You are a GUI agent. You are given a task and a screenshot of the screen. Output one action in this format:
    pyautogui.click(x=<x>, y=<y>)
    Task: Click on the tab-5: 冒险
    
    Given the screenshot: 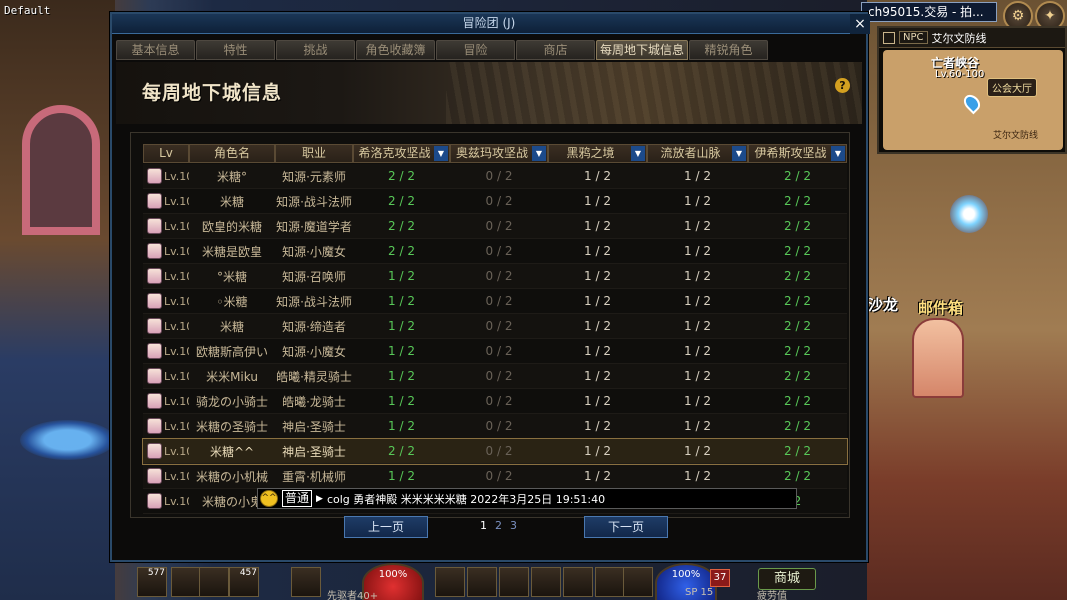 What is the action you would take?
    pyautogui.click(x=475, y=50)
    